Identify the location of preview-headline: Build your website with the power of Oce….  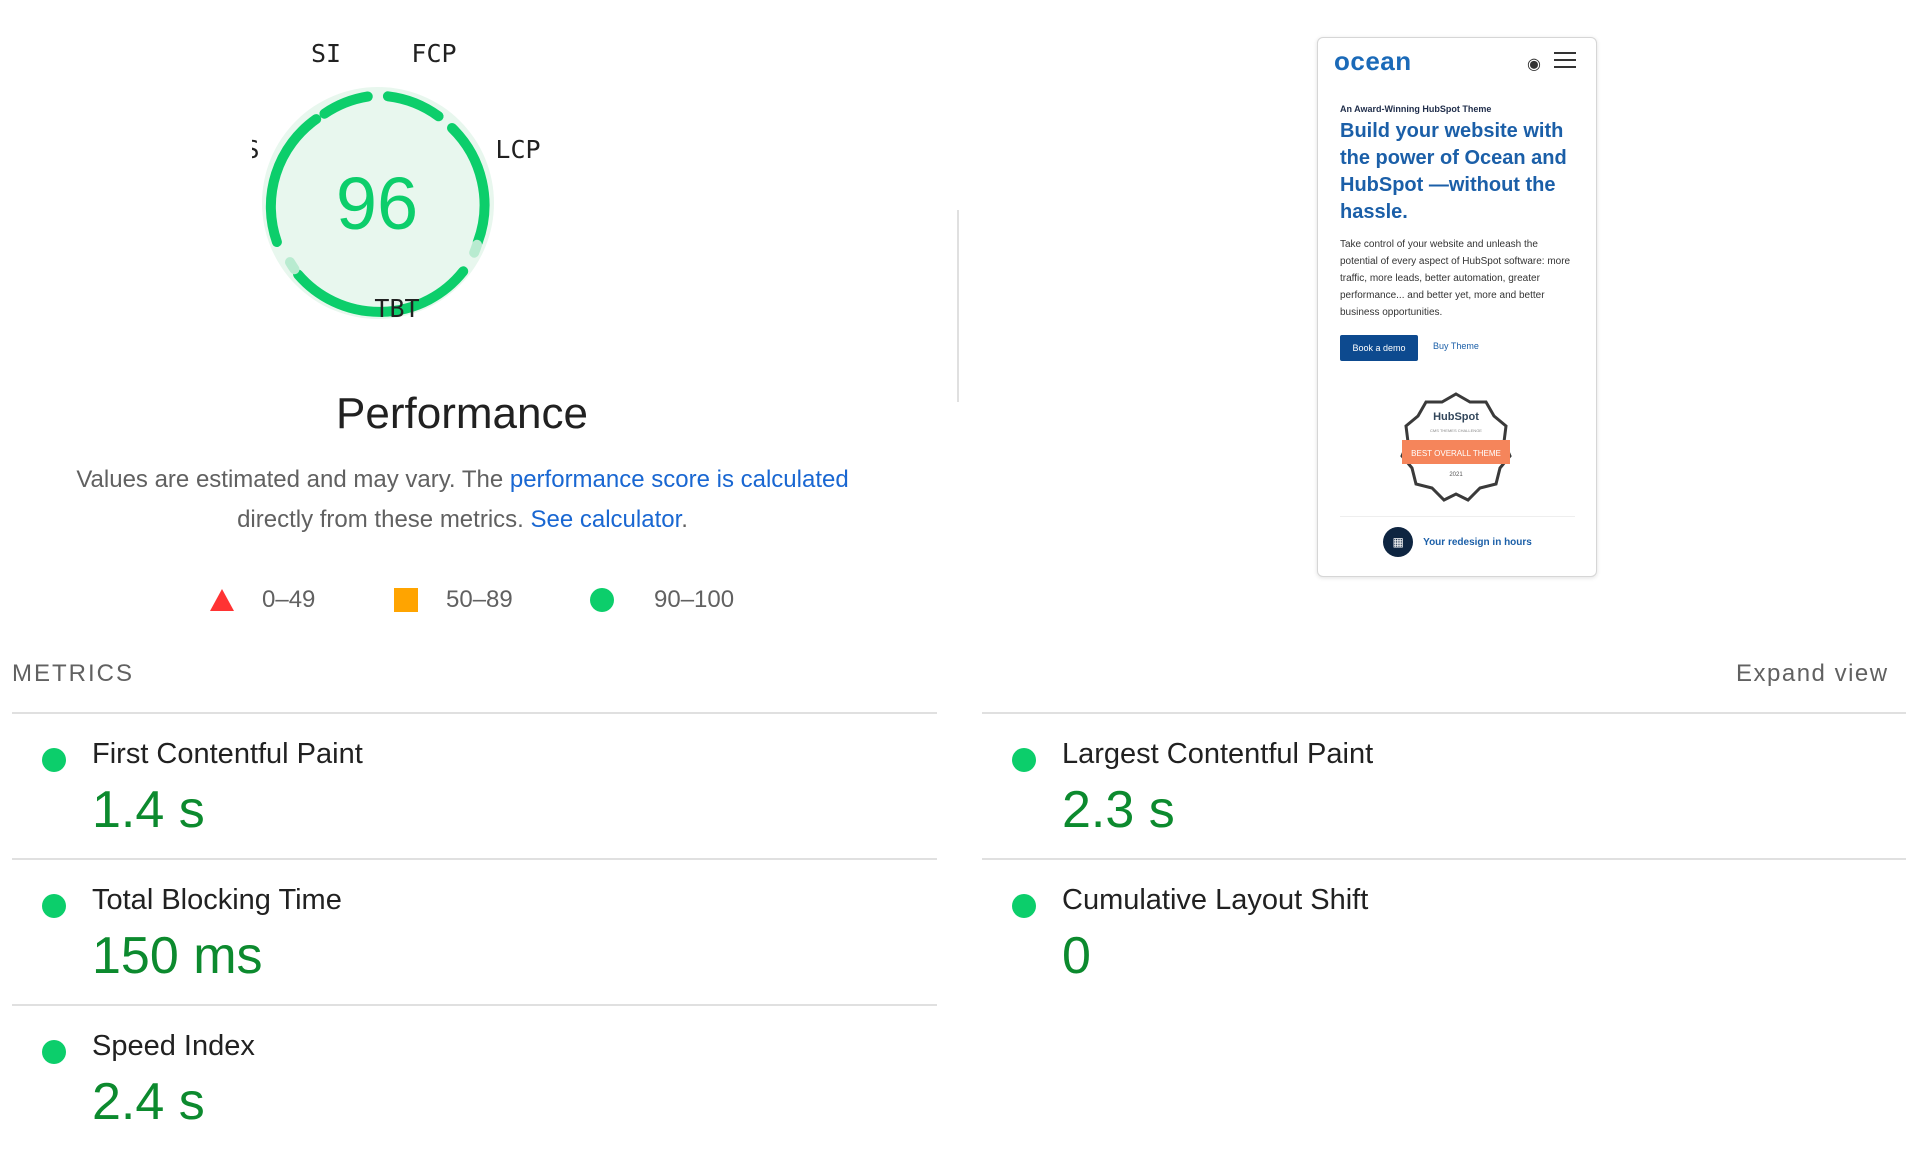
(1453, 171).